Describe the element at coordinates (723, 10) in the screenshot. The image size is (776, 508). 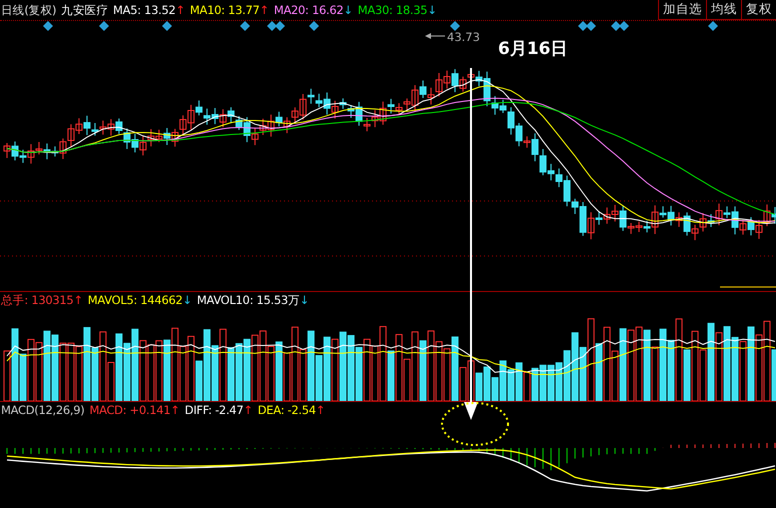
I see `toolbar-button: 均线` at that location.